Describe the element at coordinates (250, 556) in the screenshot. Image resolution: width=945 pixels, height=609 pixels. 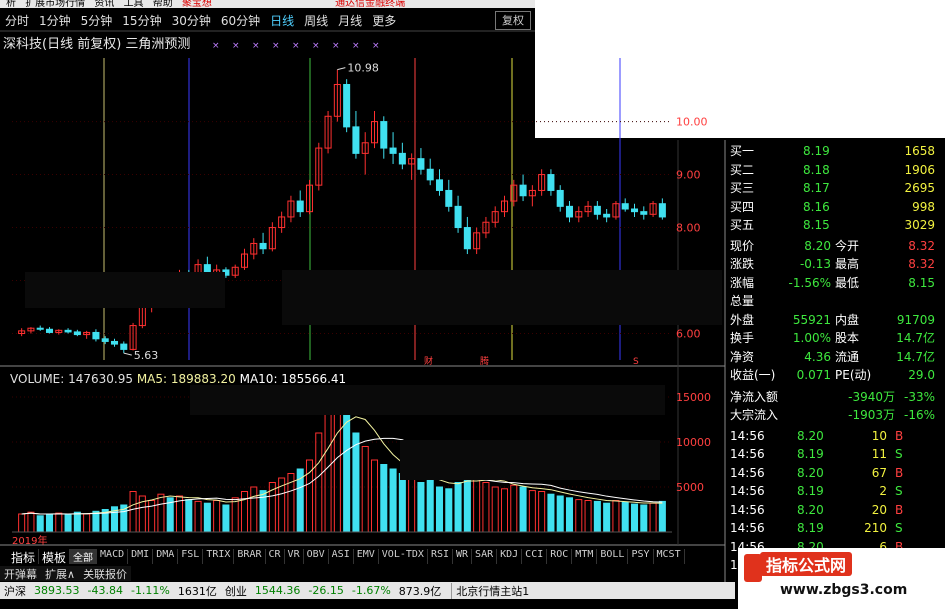
I see `indicator-tab: BRAR` at that location.